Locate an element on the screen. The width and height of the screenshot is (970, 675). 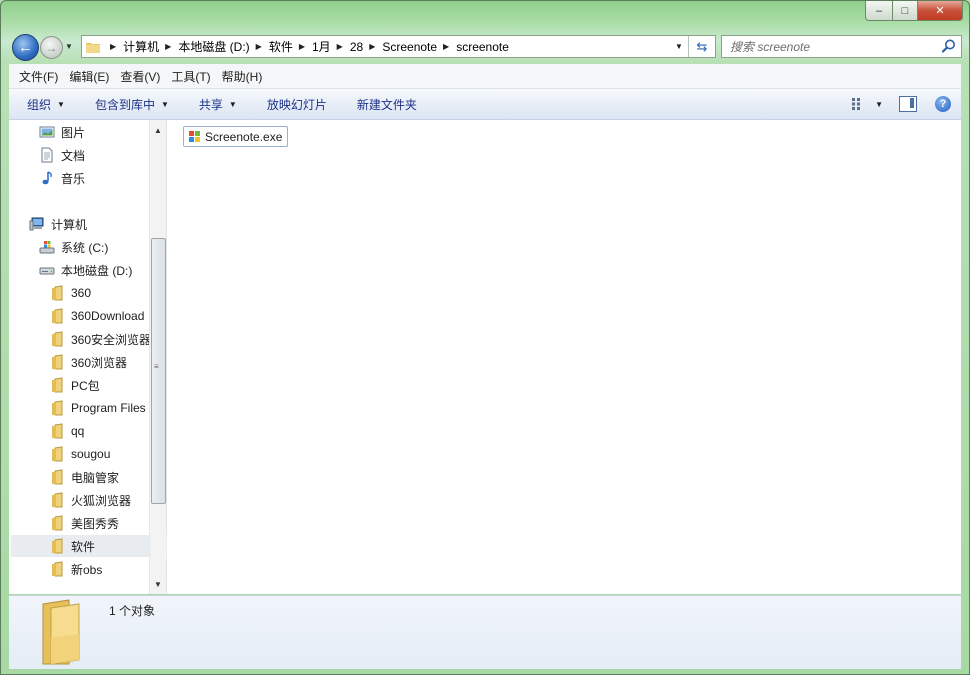
breadcrumb-item: 计算机 is located at coordinates (141, 46).